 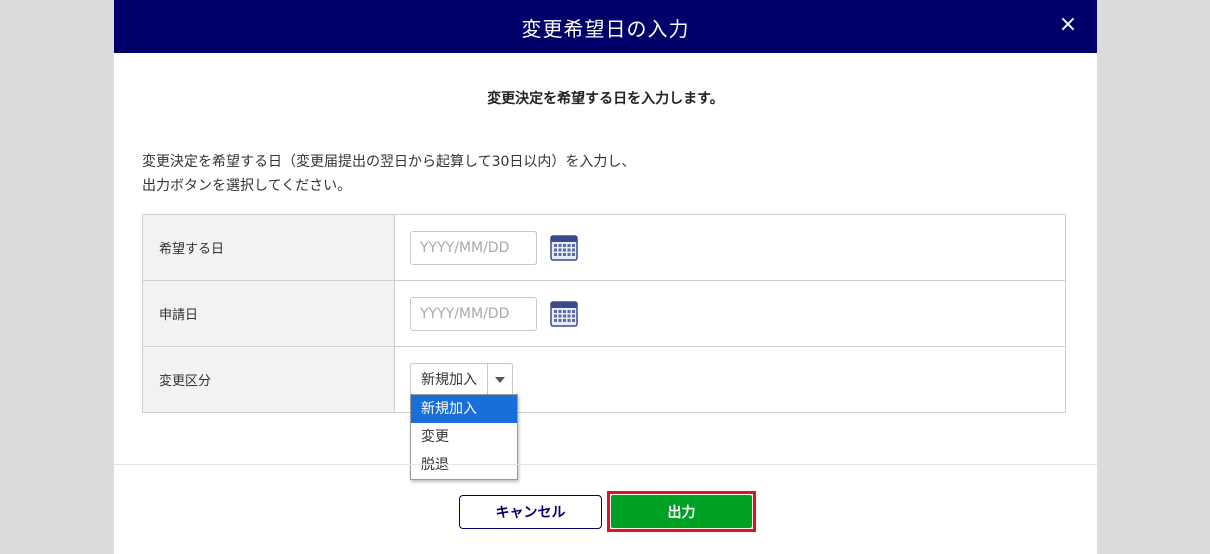 I want to click on change-type-select: 新規加入, so click(x=461, y=379).